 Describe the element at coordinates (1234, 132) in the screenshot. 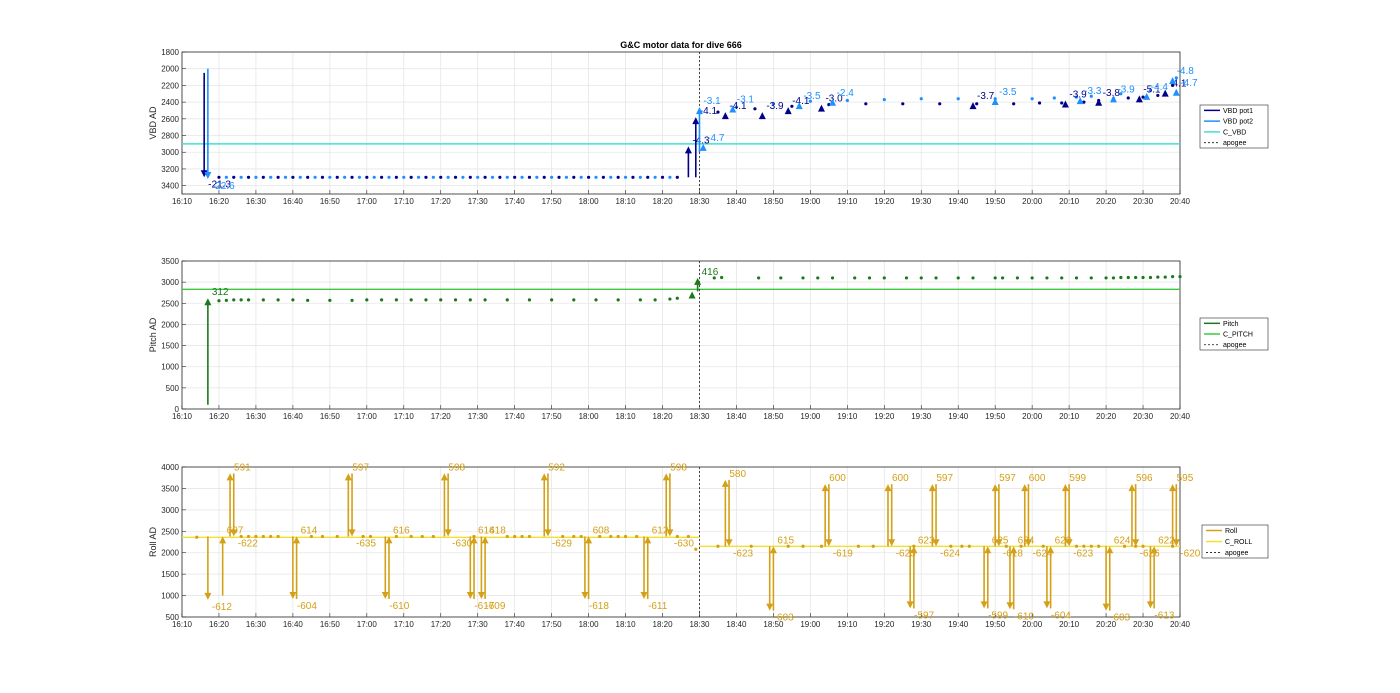

I see `legend-label: C_VBD` at that location.